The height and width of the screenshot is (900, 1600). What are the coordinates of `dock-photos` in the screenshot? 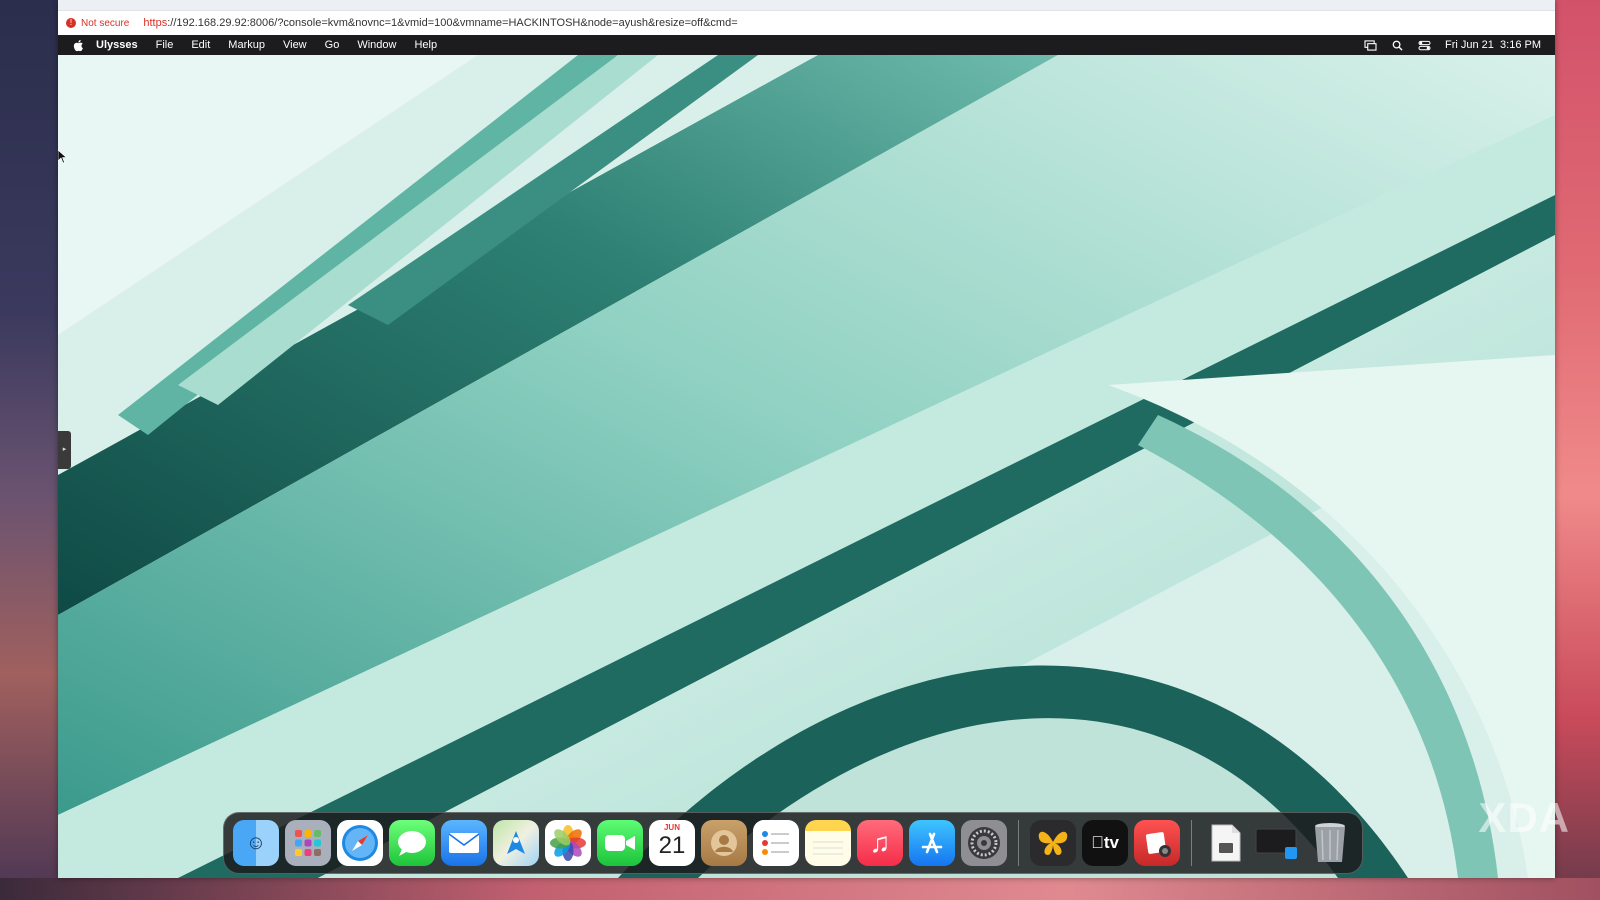 It's located at (568, 843).